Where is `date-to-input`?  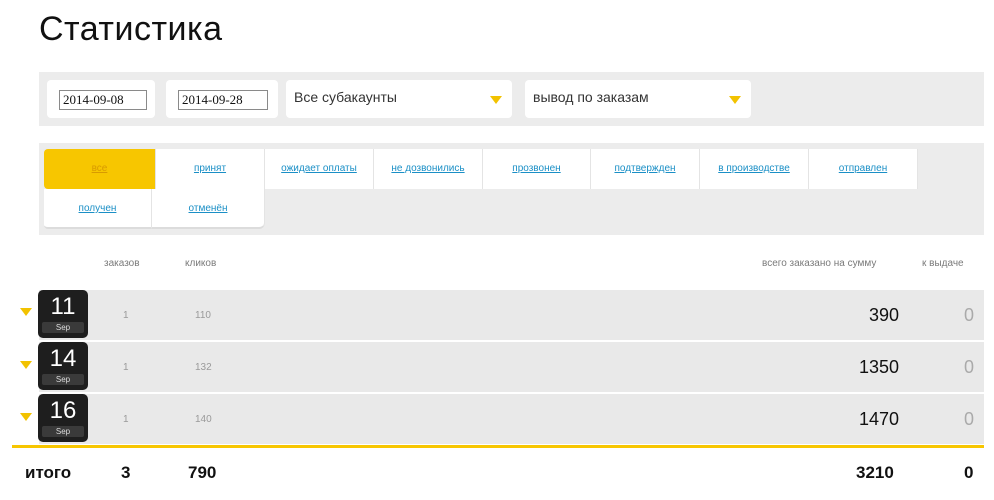 date-to-input is located at coordinates (223, 100).